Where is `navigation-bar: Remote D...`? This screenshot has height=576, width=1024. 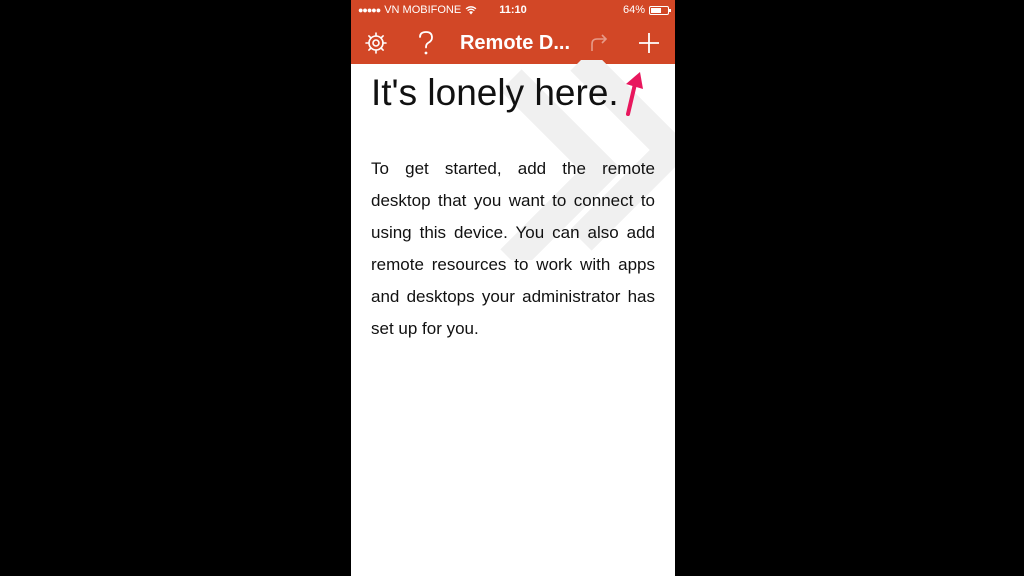 navigation-bar: Remote D... is located at coordinates (513, 43).